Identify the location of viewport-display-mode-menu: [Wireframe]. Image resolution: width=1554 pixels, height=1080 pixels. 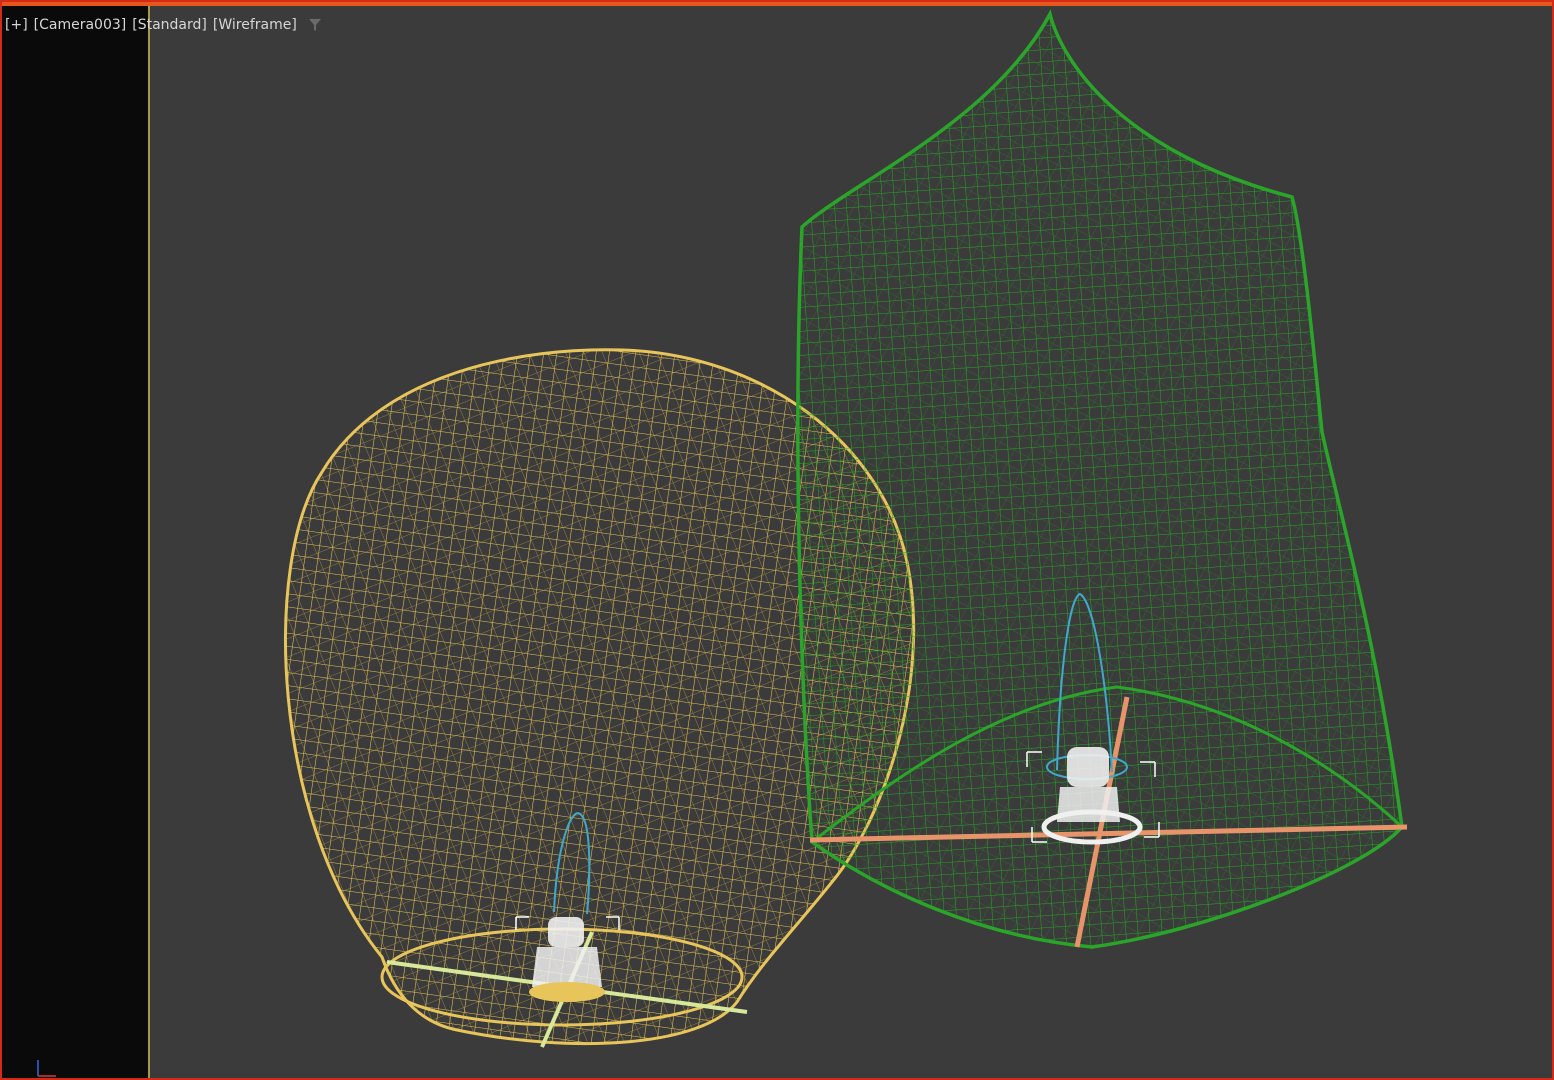
(255, 25).